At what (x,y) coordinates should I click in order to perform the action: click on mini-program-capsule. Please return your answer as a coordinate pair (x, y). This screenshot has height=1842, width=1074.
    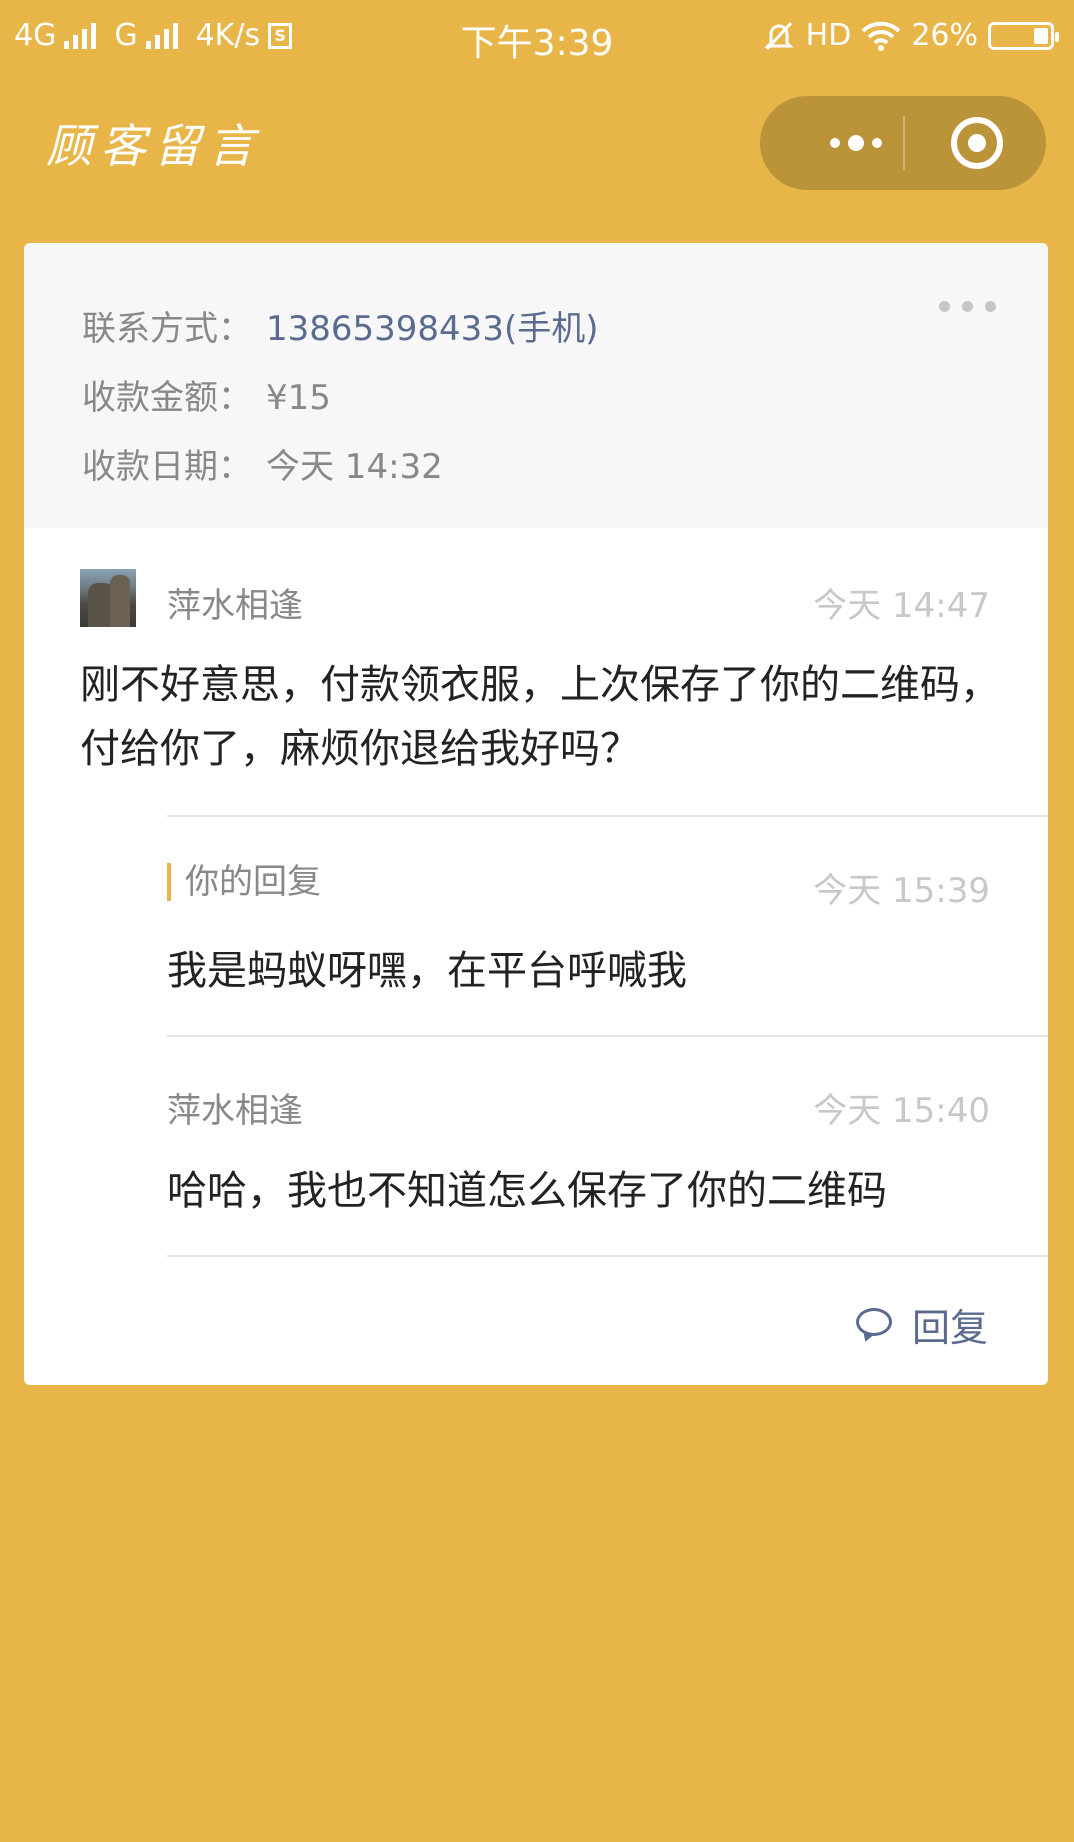
    Looking at the image, I should click on (903, 143).